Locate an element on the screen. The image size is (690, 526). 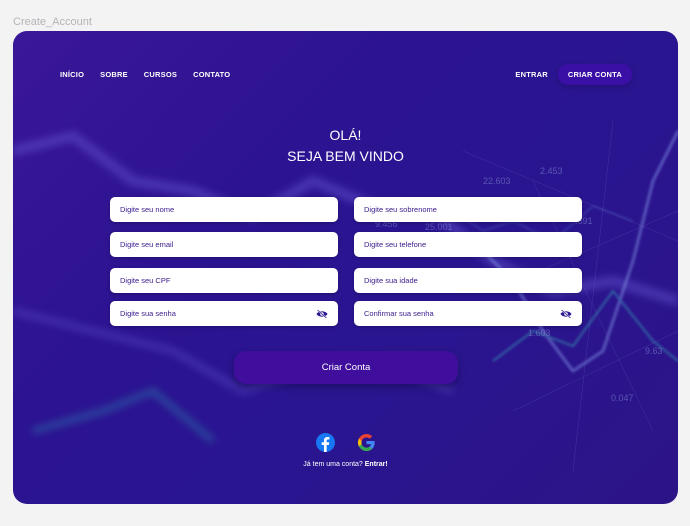
svg-text: 2.453 is located at coordinates (551, 171).